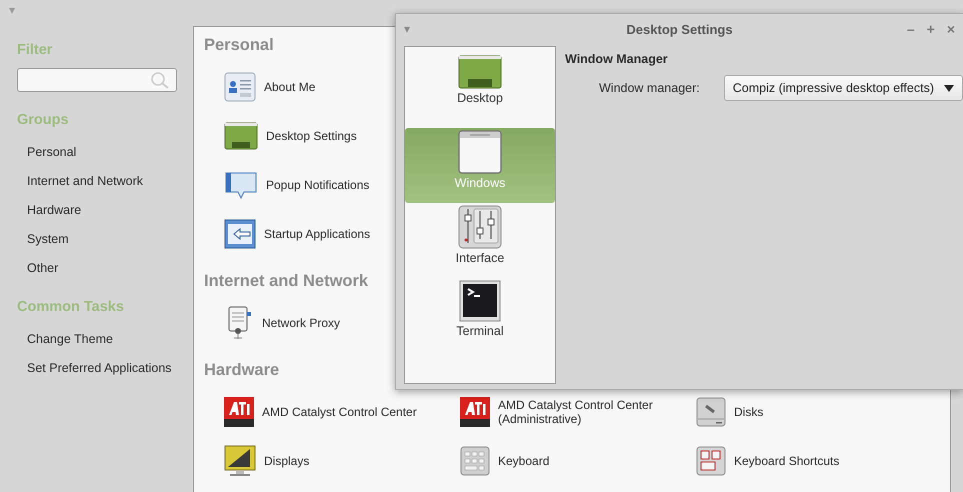 Image resolution: width=963 pixels, height=492 pixels. Describe the element at coordinates (814, 411) in the screenshot. I see `launcher-item: Disks` at that location.